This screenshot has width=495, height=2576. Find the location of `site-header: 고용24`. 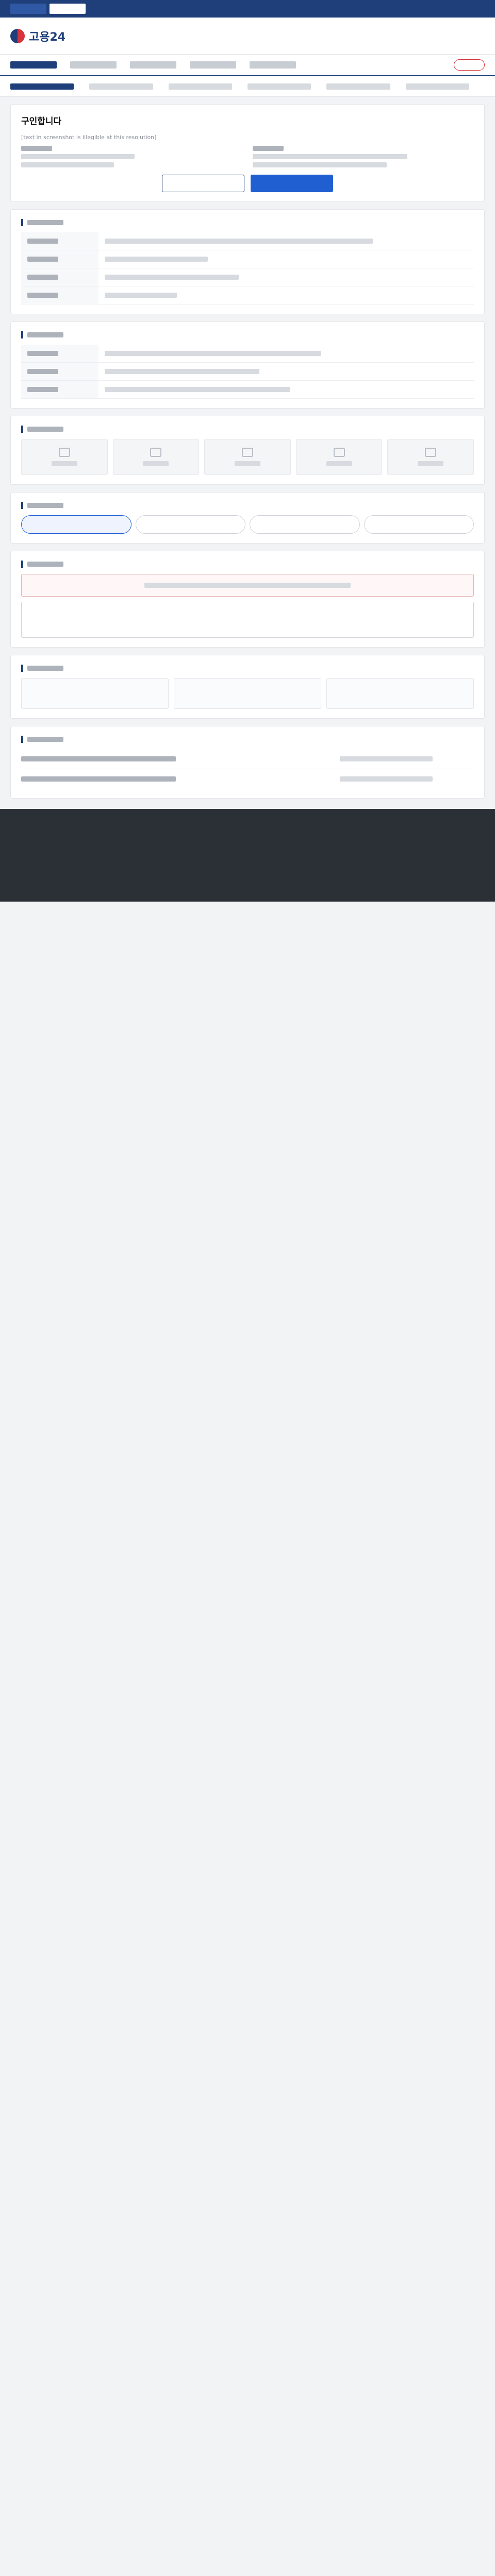

site-header: 고용24 is located at coordinates (247, 36).